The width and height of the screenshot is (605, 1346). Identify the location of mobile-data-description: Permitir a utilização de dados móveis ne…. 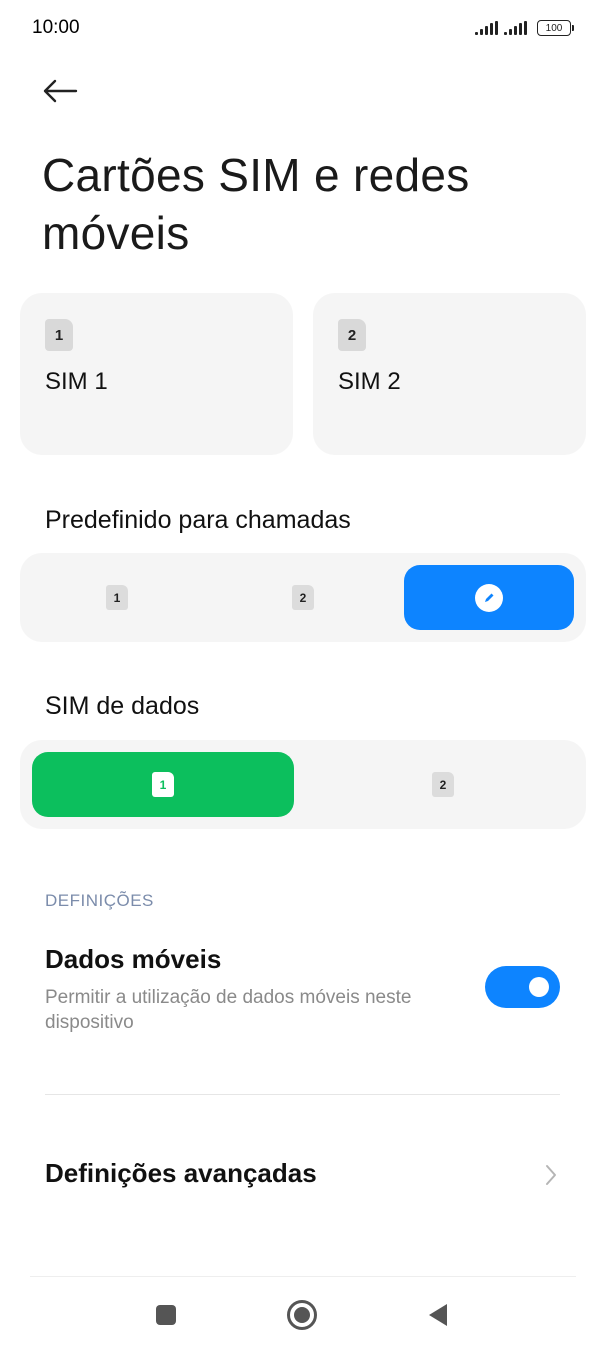
(228, 1010).